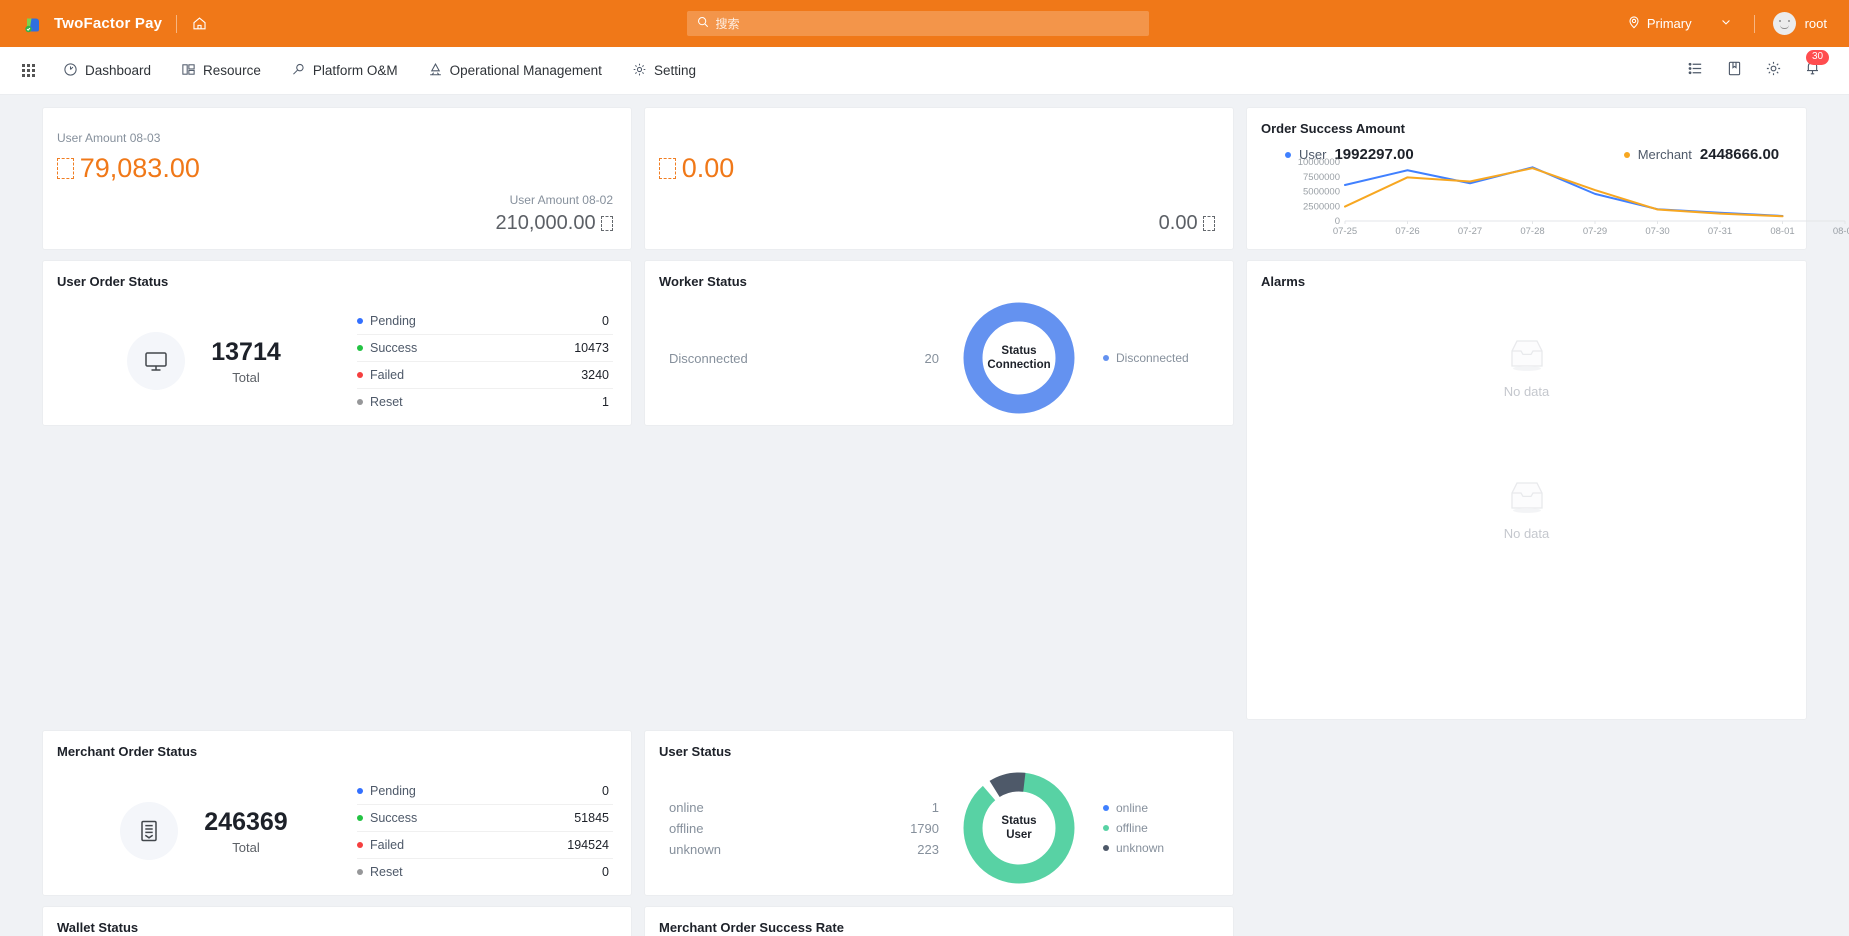 The image size is (1849, 936). I want to click on donut-legend-item: Disconnected, so click(1161, 358).